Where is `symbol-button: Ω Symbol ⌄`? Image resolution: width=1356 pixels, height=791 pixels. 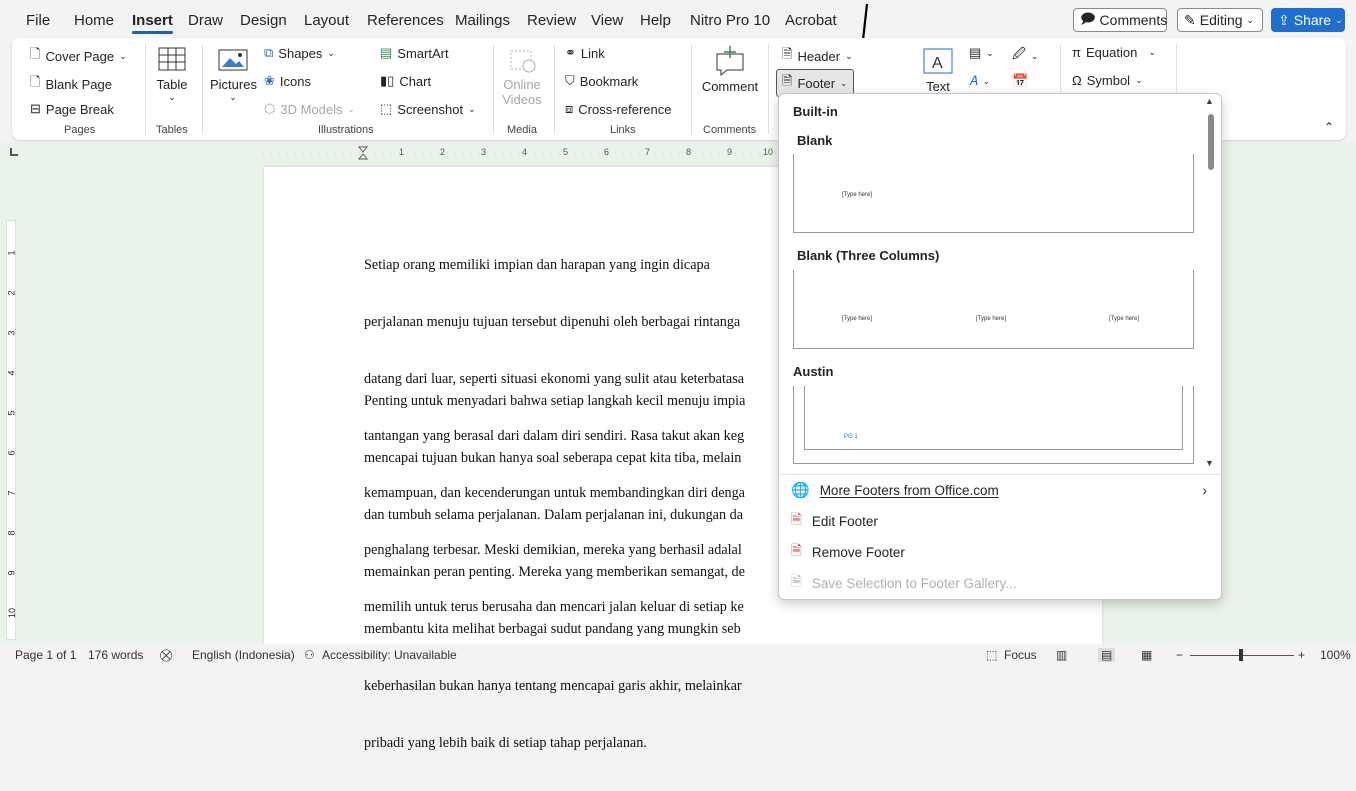 symbol-button: Ω Symbol ⌄ is located at coordinates (1107, 80).